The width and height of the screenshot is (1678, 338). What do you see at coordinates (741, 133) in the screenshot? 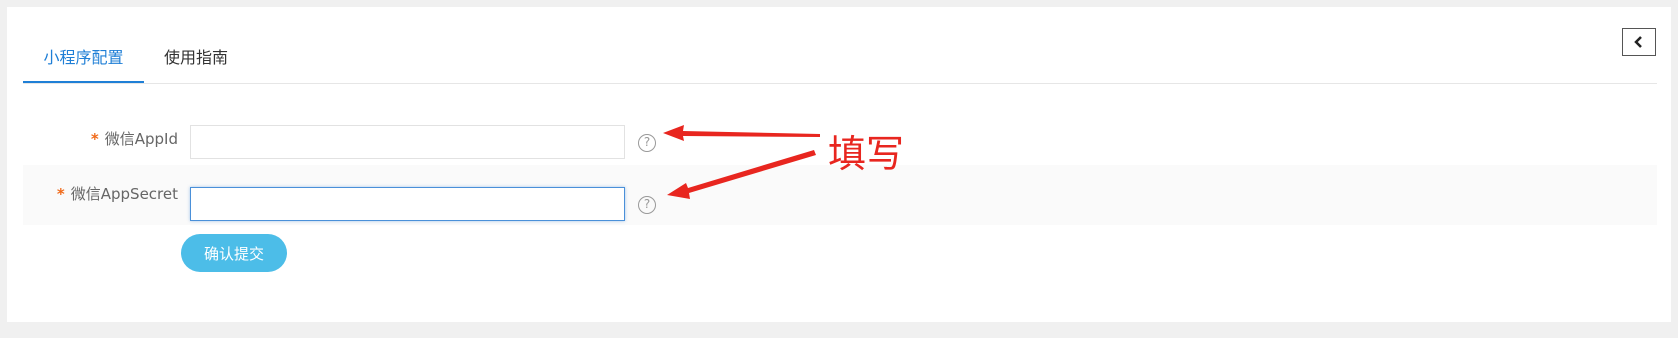
I see `arrow-to-appid` at bounding box center [741, 133].